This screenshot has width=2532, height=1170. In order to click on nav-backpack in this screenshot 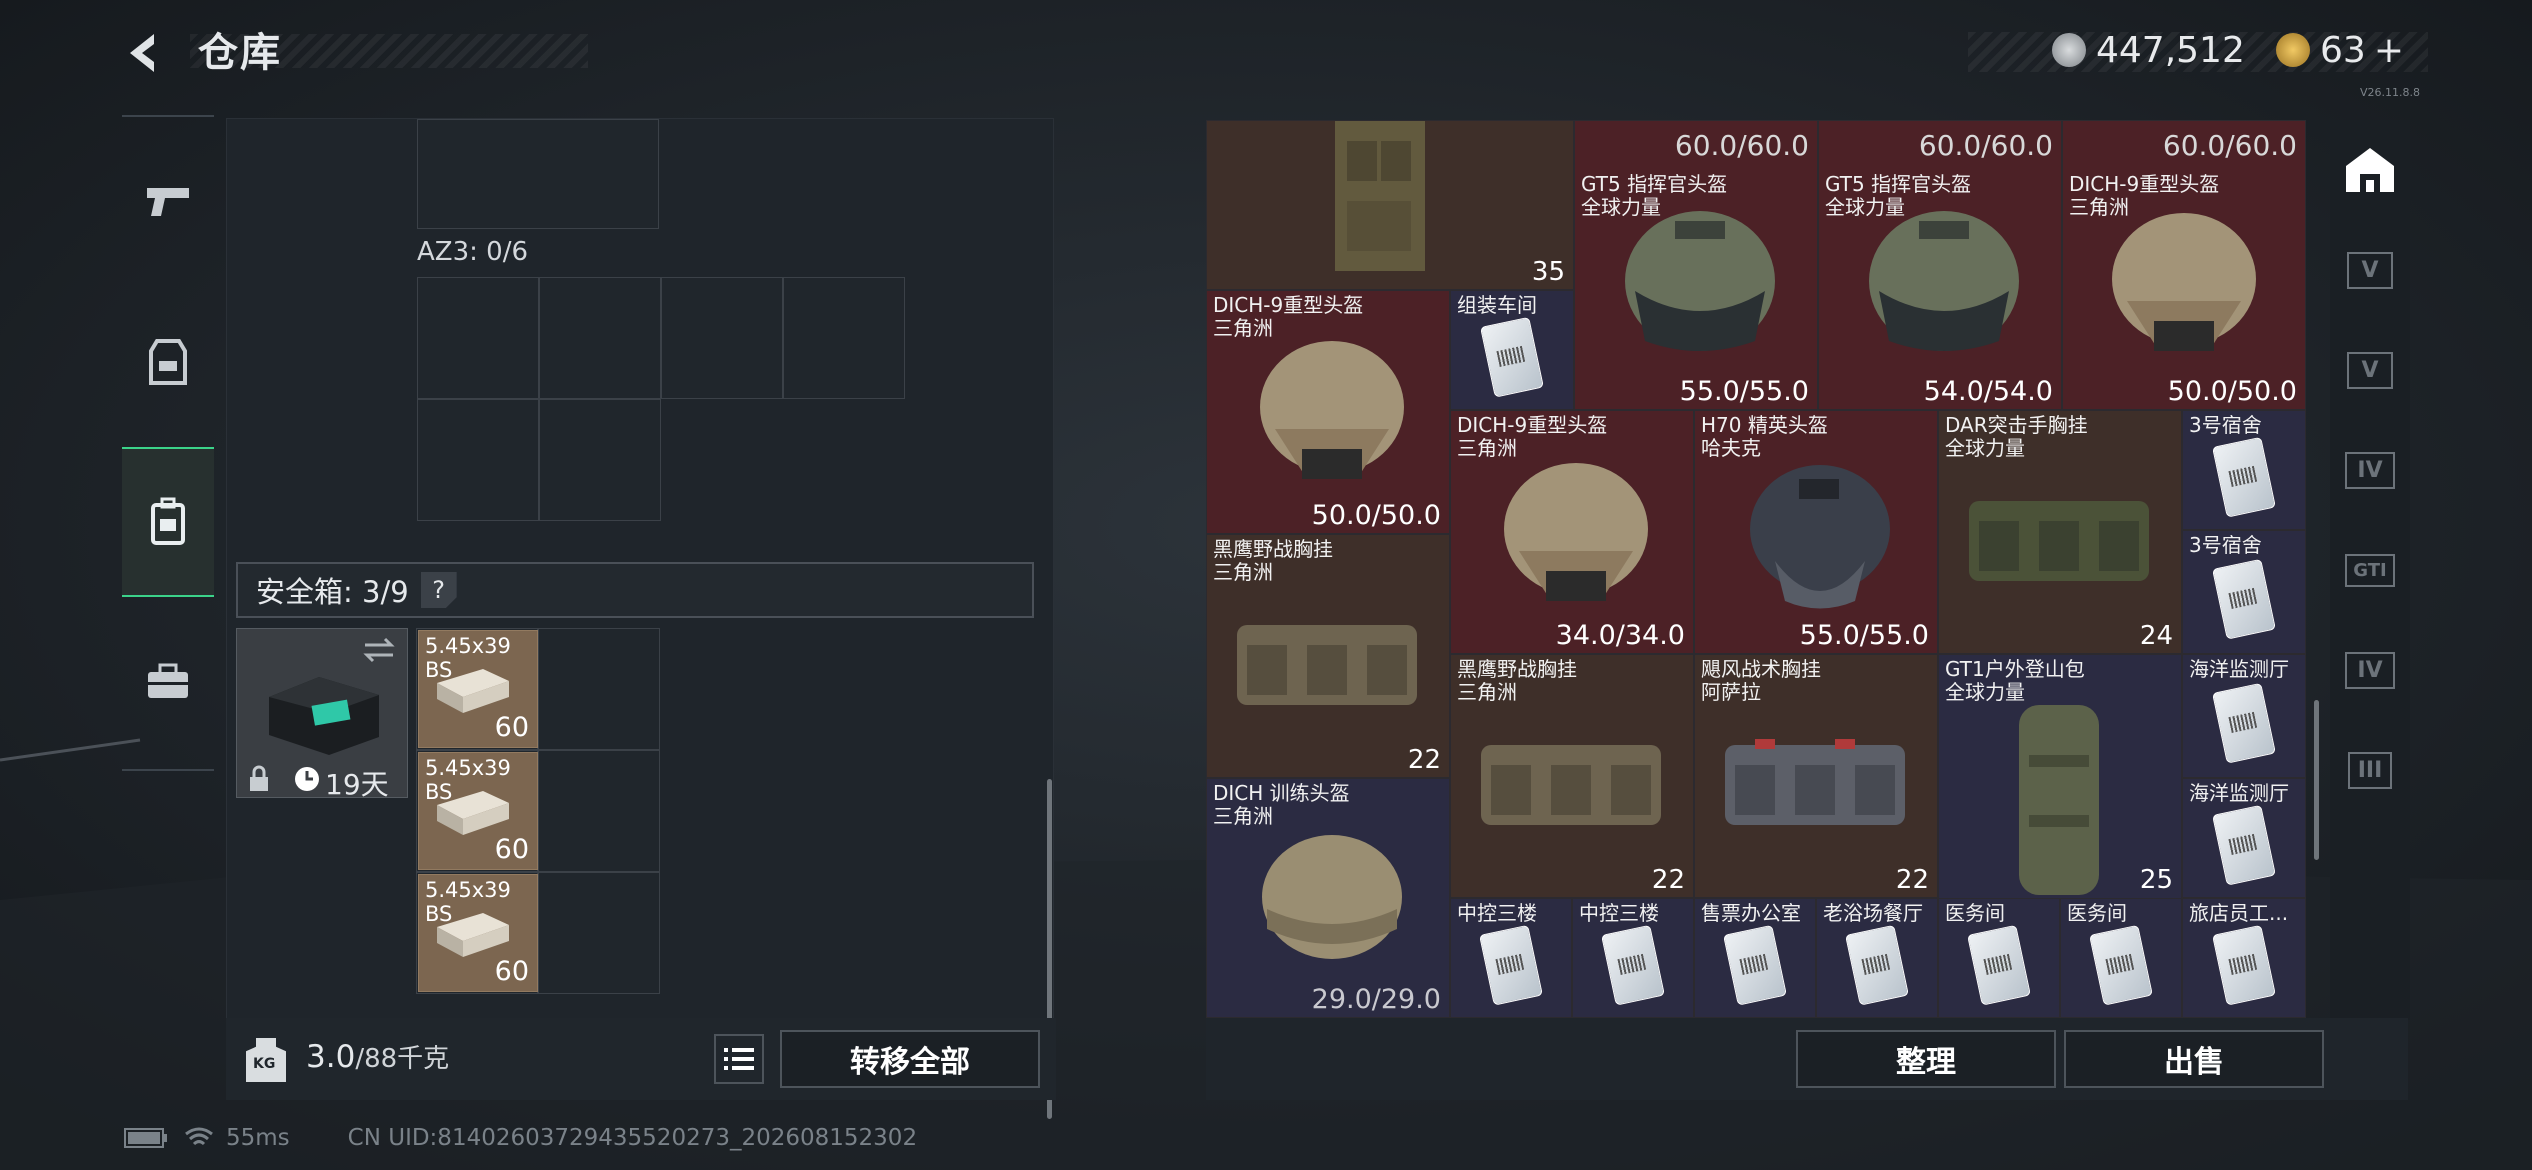, I will do `click(168, 522)`.